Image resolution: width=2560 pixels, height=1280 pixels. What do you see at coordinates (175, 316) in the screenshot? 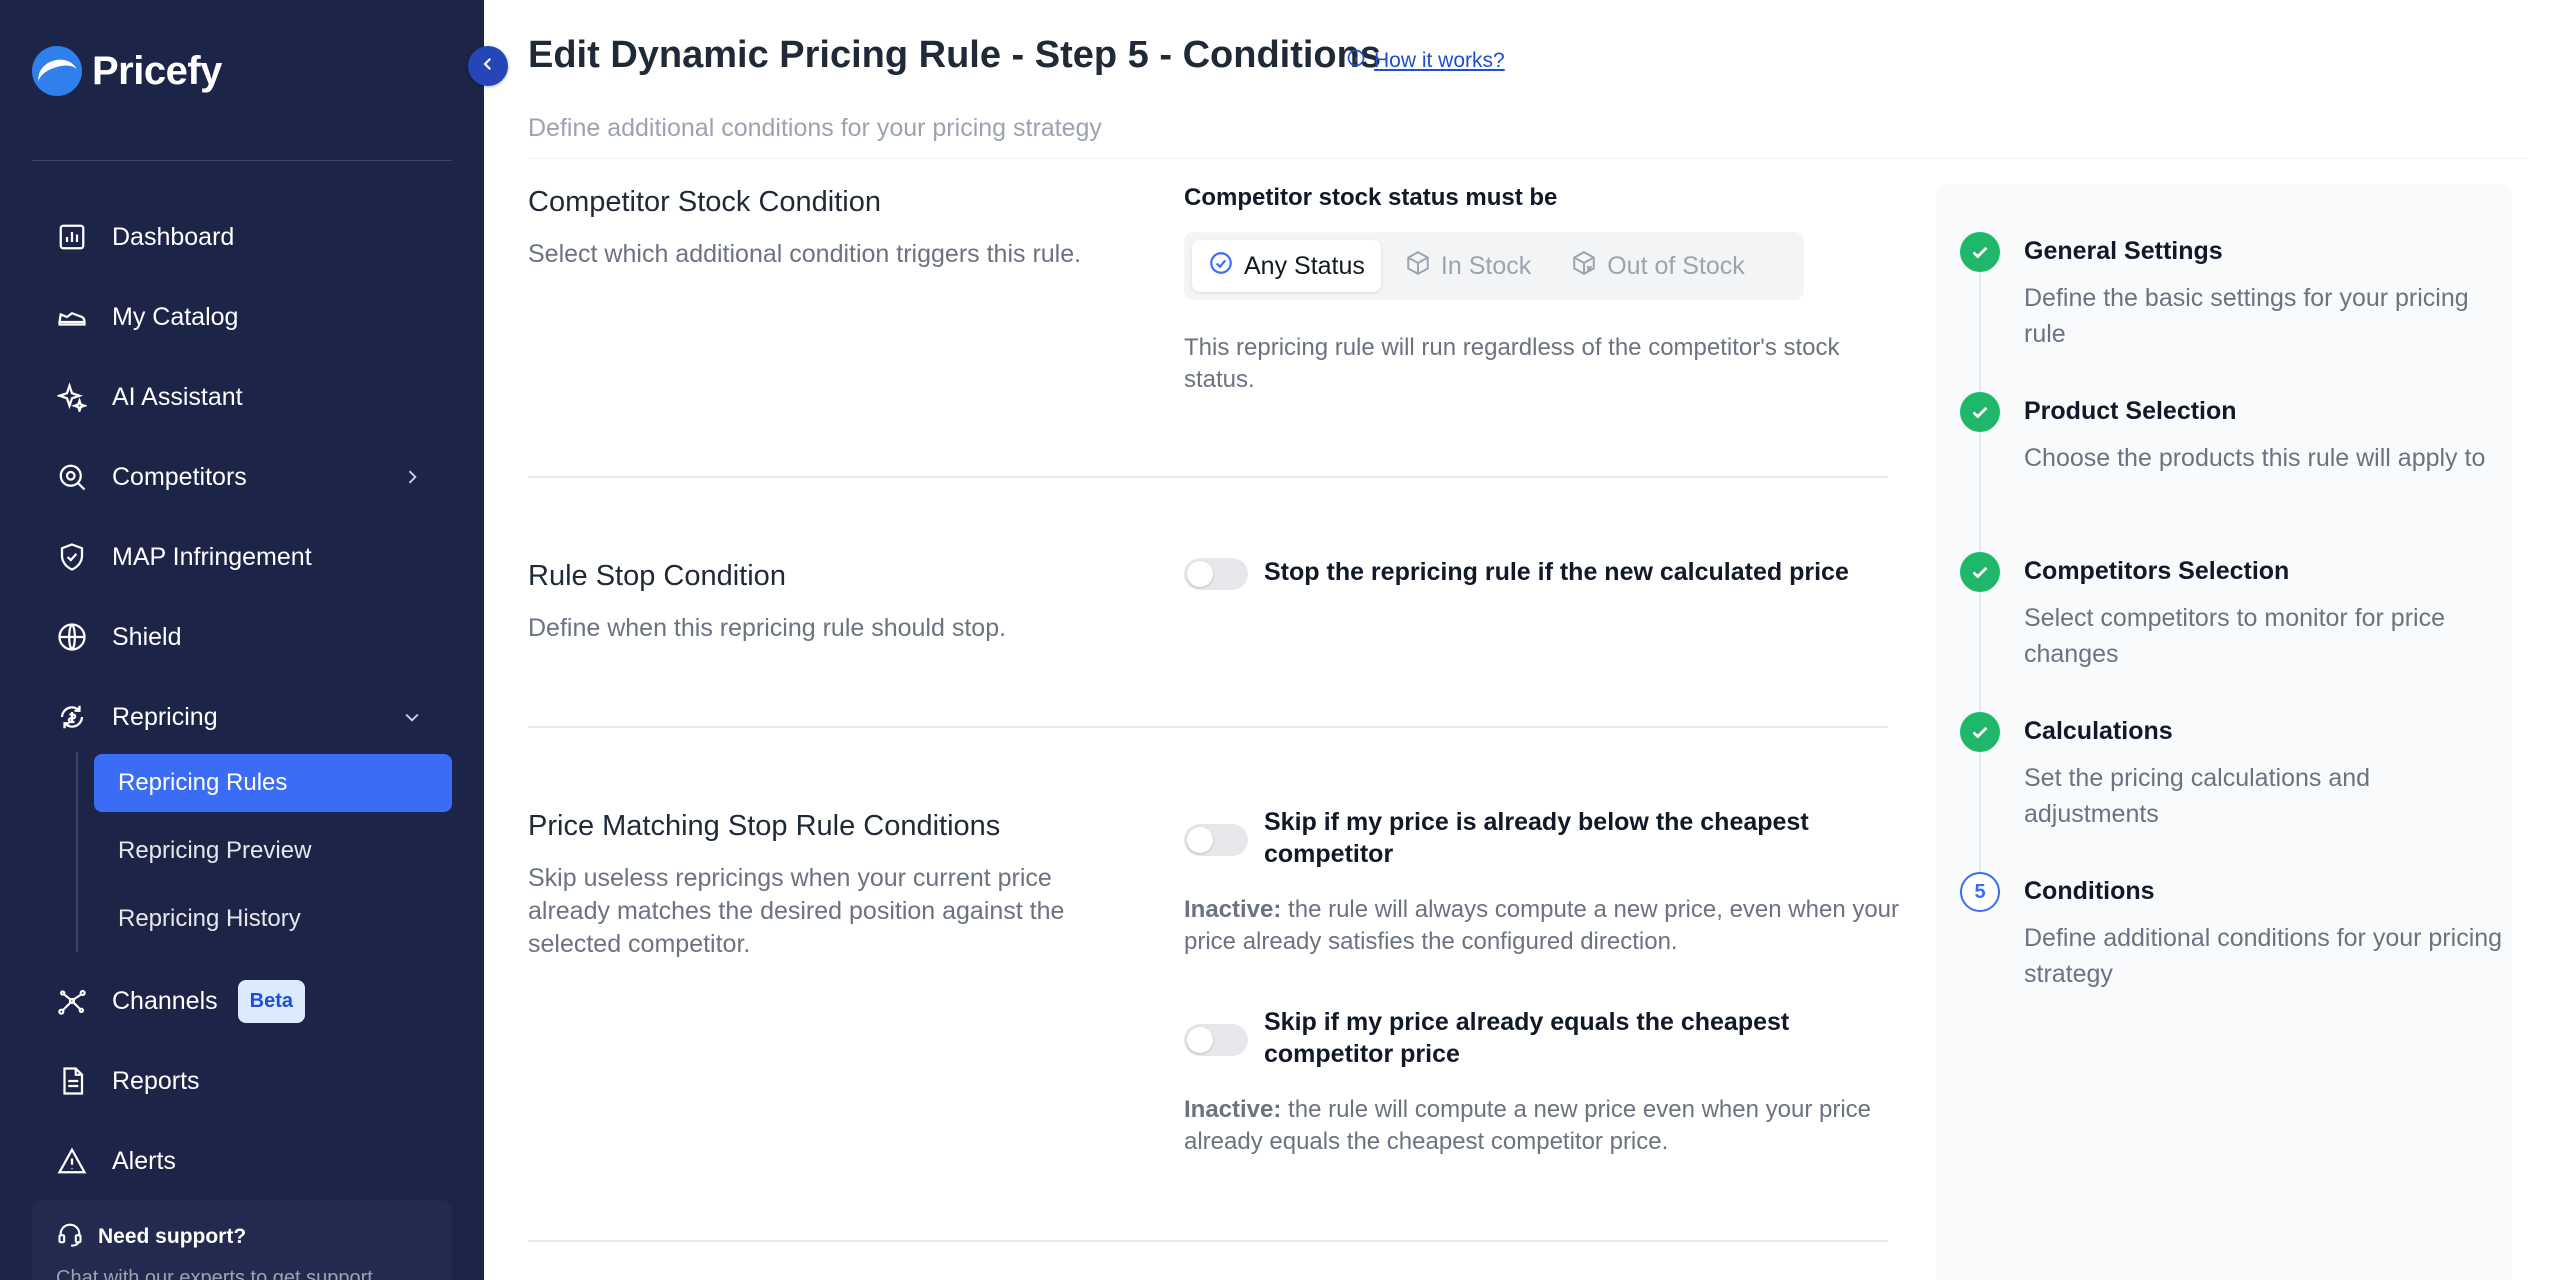
I see `sidebar-item-label: My Catalog` at bounding box center [175, 316].